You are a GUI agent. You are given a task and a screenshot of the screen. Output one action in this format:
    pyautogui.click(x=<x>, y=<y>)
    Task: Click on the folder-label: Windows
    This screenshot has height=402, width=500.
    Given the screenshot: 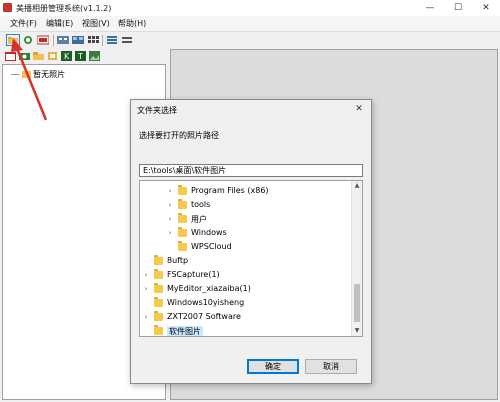 What is the action you would take?
    pyautogui.click(x=209, y=232)
    